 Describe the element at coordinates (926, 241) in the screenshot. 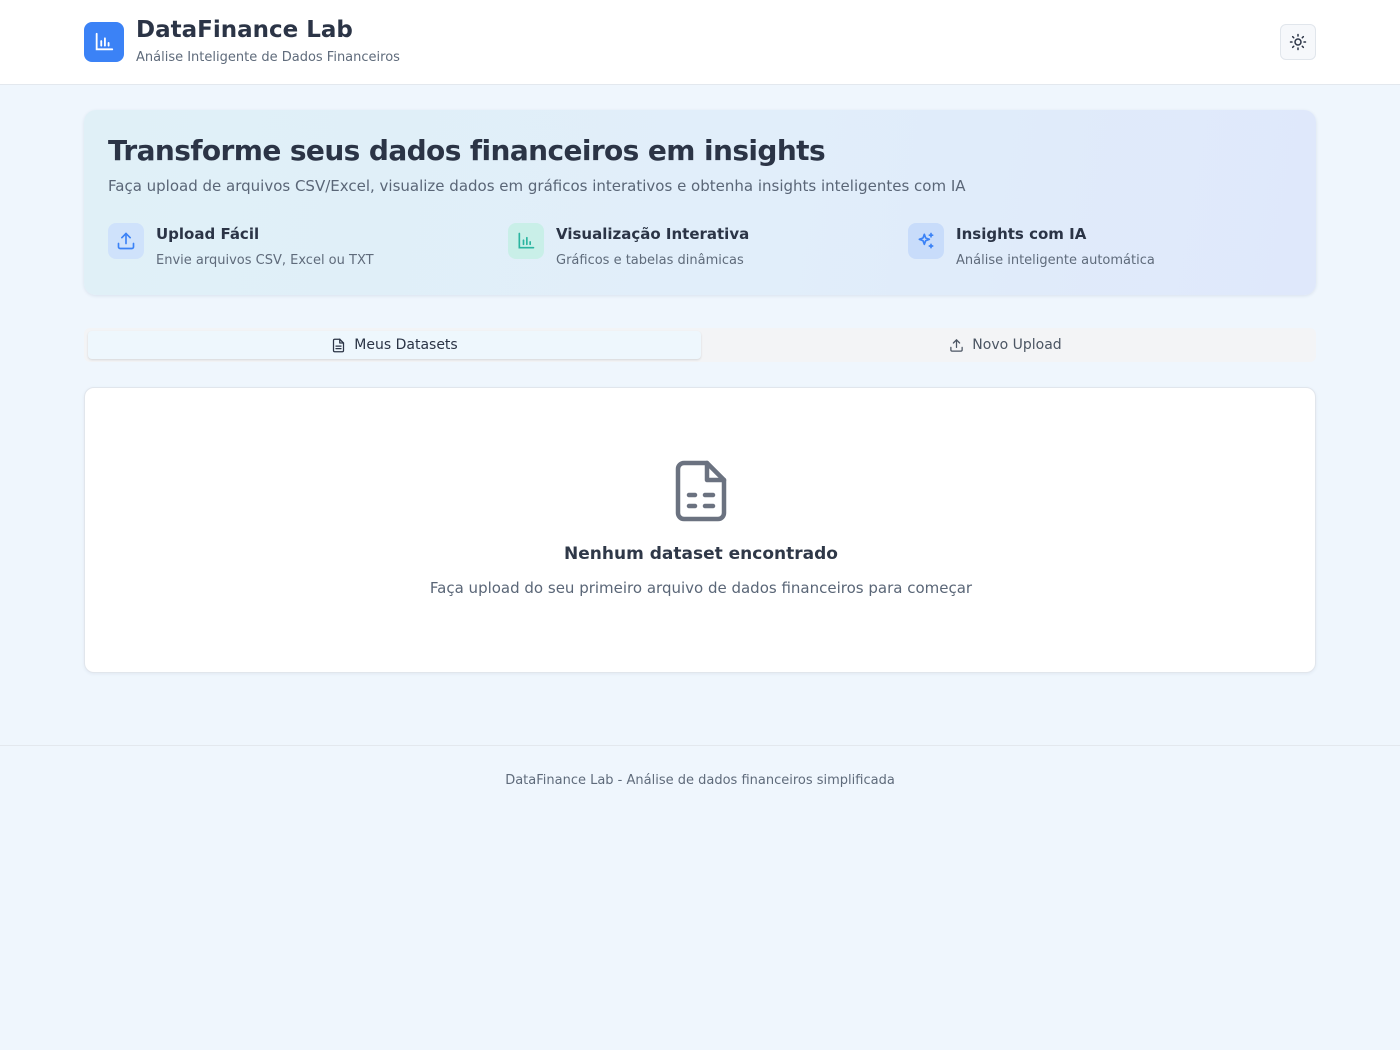

I see `sparkles-icon` at that location.